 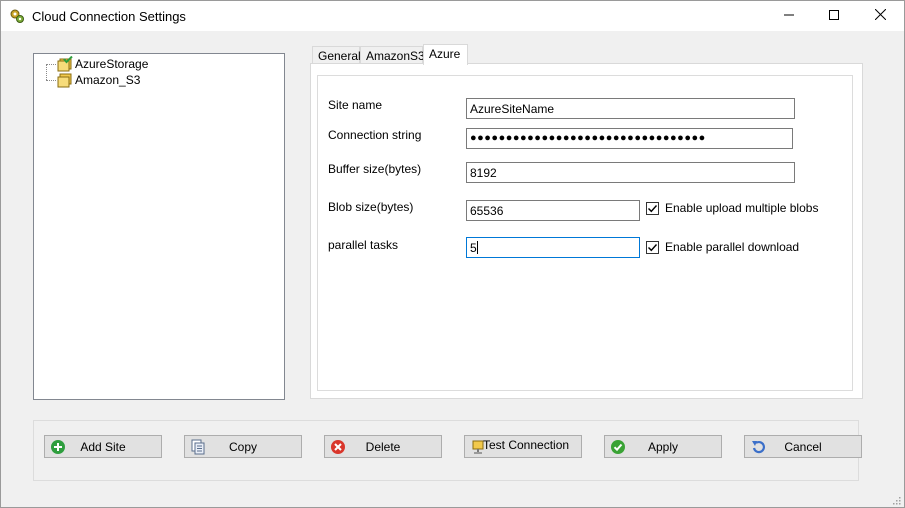 I want to click on title-bar: Cloud Connection Settings, so click(x=452, y=16).